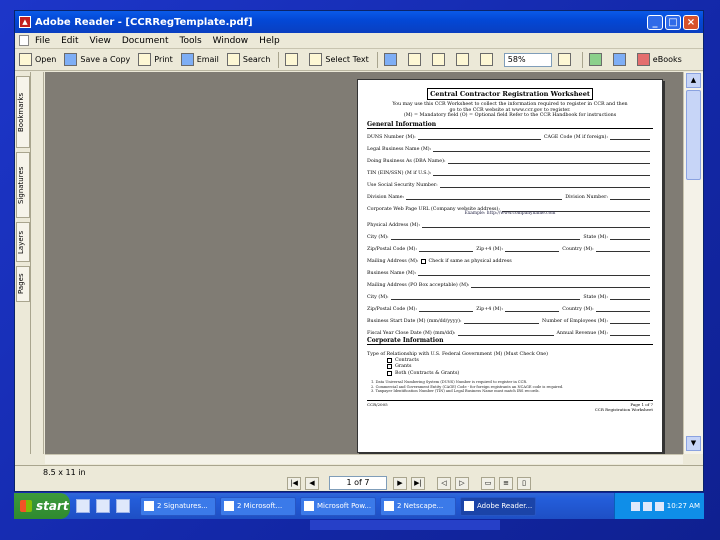 The width and height of the screenshot is (720, 540). What do you see at coordinates (693, 263) in the screenshot?
I see `vertical-scrollbar: ▲ ▼` at bounding box center [693, 263].